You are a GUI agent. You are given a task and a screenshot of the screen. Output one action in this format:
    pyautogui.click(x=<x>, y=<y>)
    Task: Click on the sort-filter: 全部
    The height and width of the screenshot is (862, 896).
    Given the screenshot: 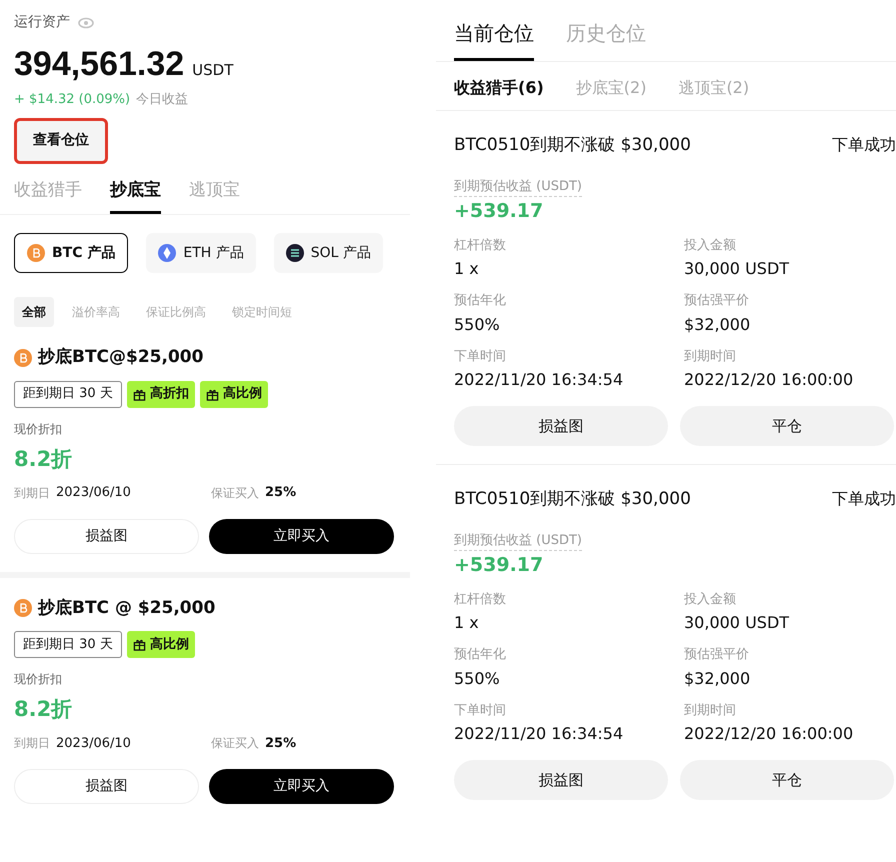 What is the action you would take?
    pyautogui.click(x=34, y=312)
    